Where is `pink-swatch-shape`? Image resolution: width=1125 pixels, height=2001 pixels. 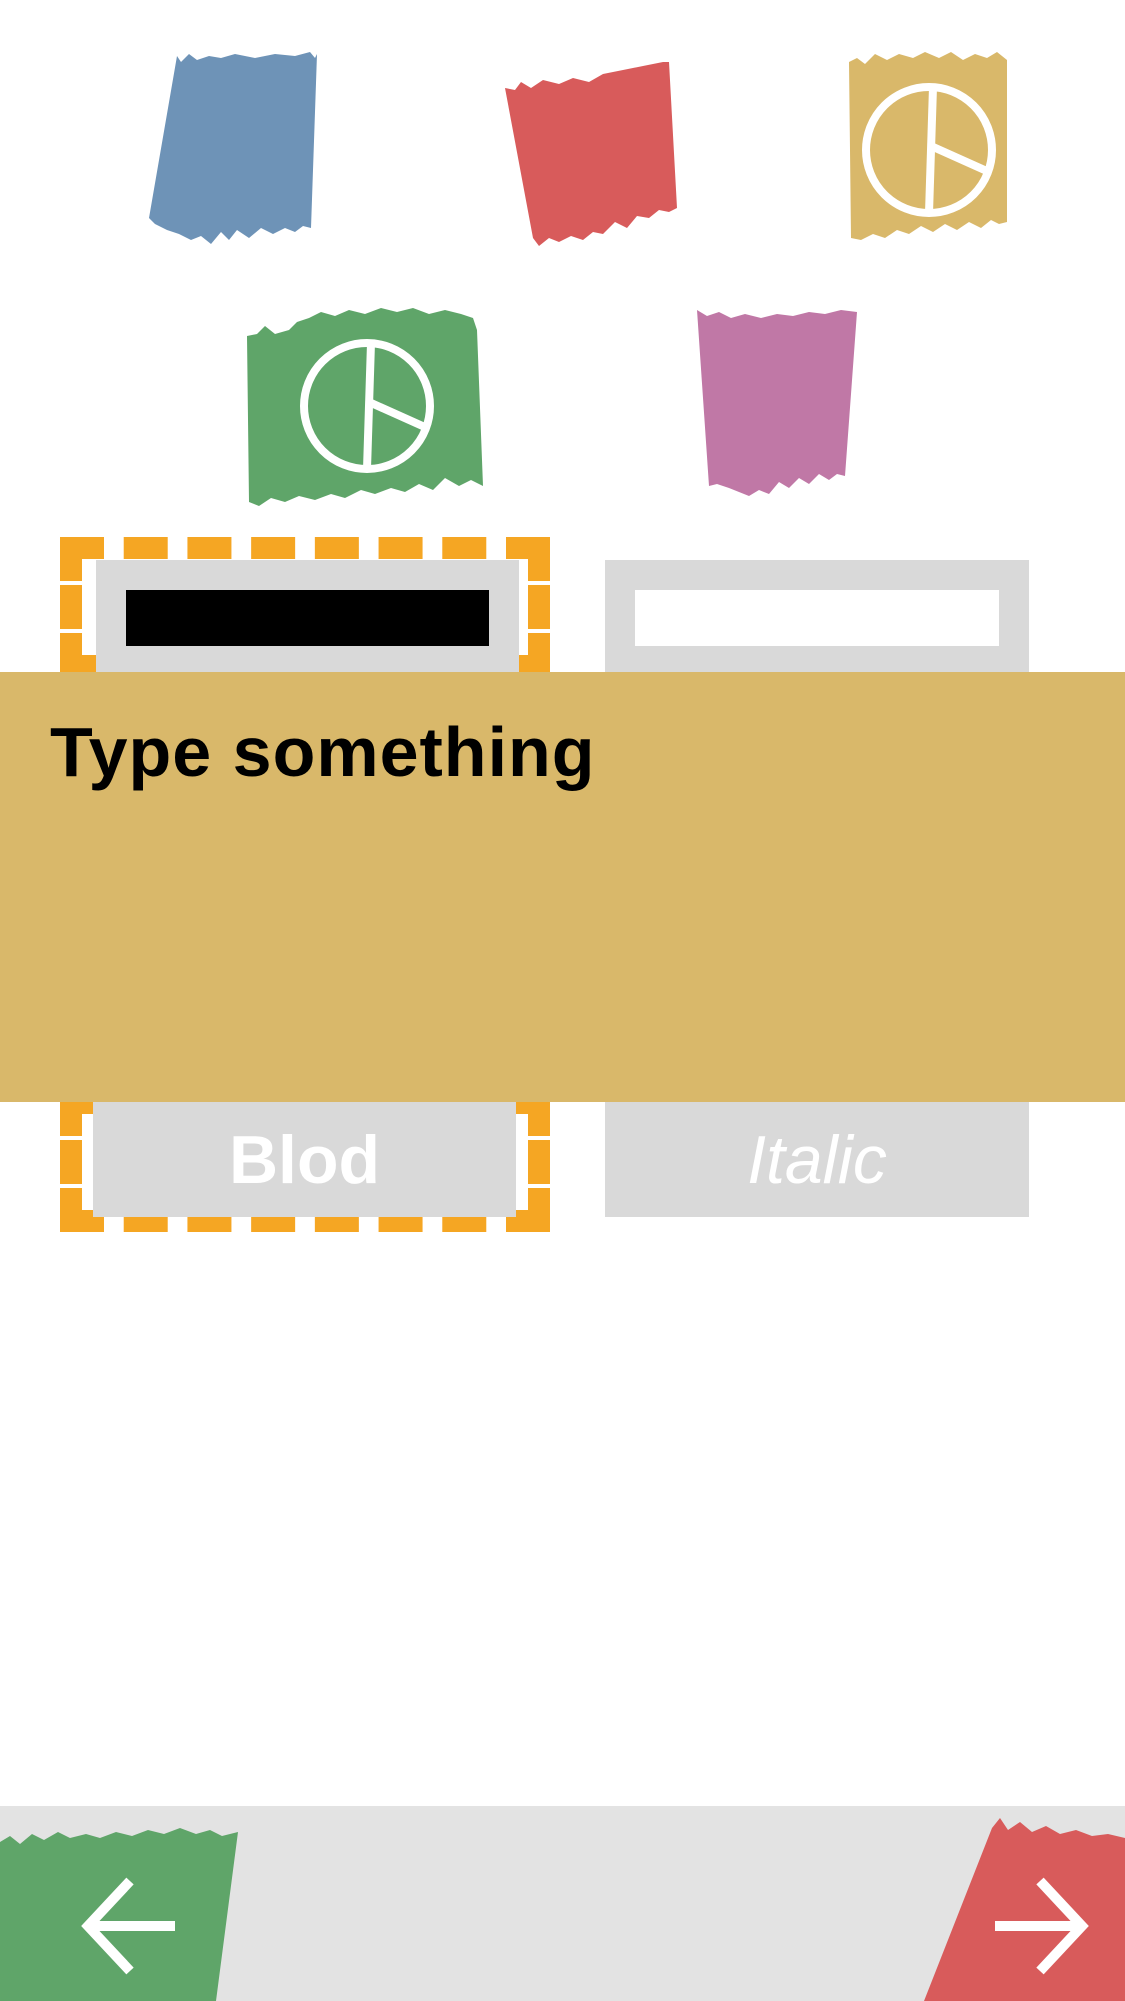
pink-swatch-shape is located at coordinates (777, 403).